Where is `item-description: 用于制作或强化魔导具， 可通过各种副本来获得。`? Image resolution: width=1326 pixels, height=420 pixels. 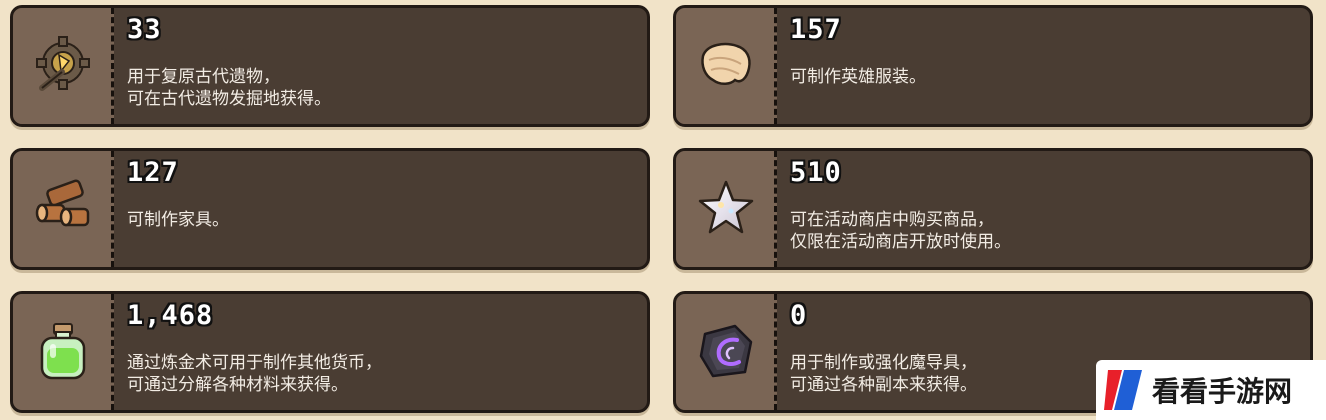 item-description: 用于制作或强化魔导具， 可通过各种副本来获得。 is located at coordinates (883, 374).